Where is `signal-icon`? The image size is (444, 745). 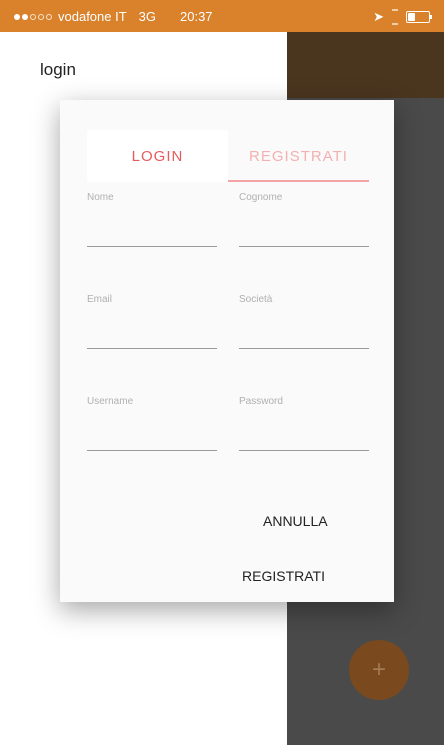
signal-icon is located at coordinates (33, 16).